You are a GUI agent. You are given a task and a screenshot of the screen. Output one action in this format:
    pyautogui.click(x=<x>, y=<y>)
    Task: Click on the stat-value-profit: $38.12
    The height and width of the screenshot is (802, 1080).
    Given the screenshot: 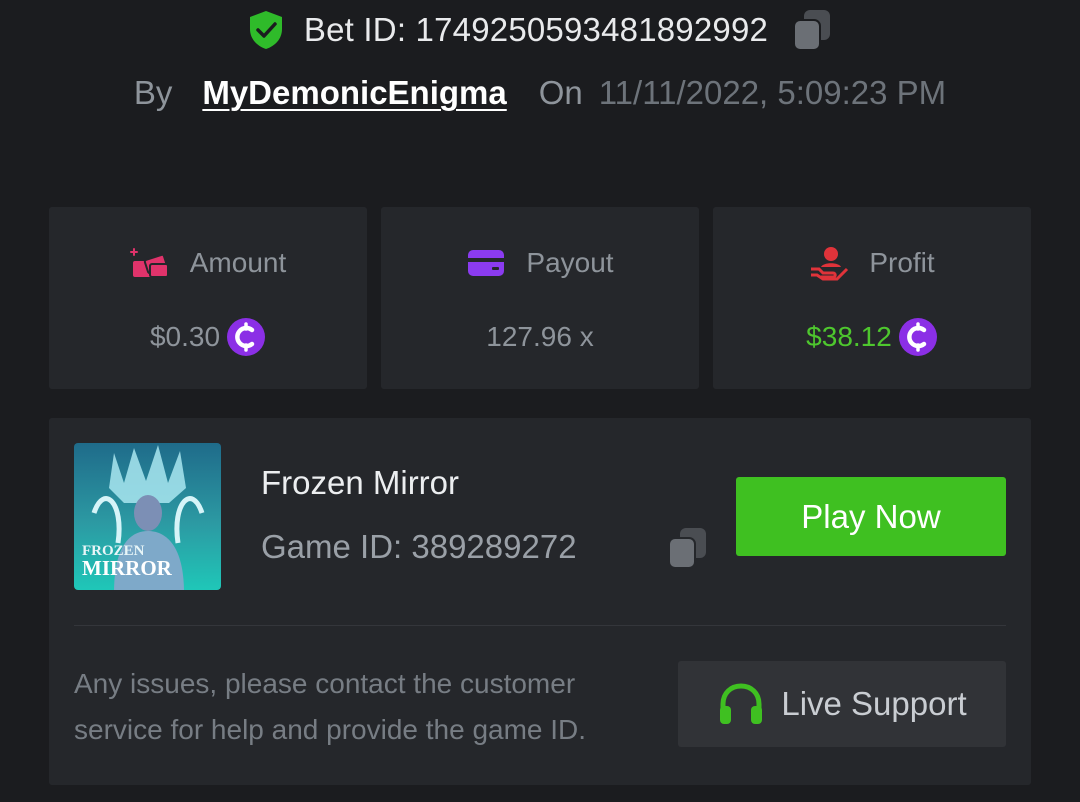 What is the action you would take?
    pyautogui.click(x=849, y=336)
    